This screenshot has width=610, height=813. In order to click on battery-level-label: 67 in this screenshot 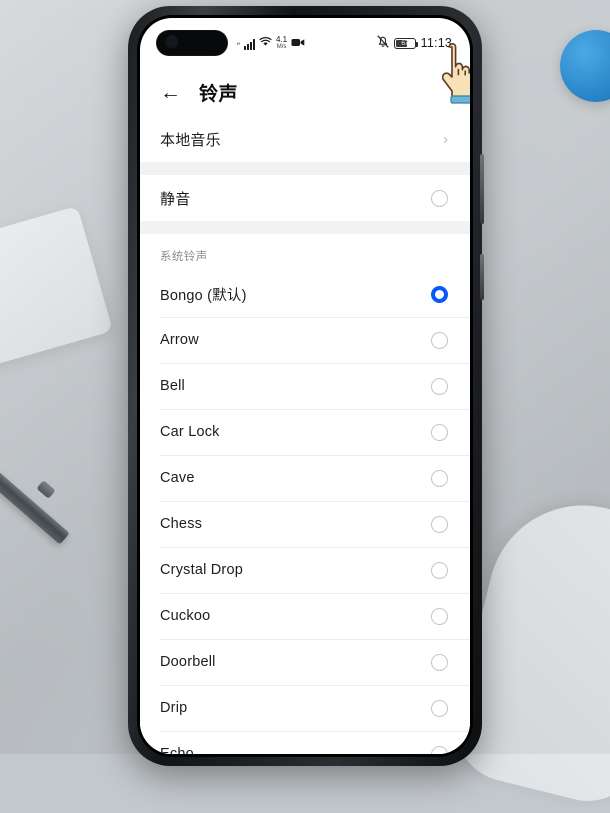, I will do `click(404, 43)`.